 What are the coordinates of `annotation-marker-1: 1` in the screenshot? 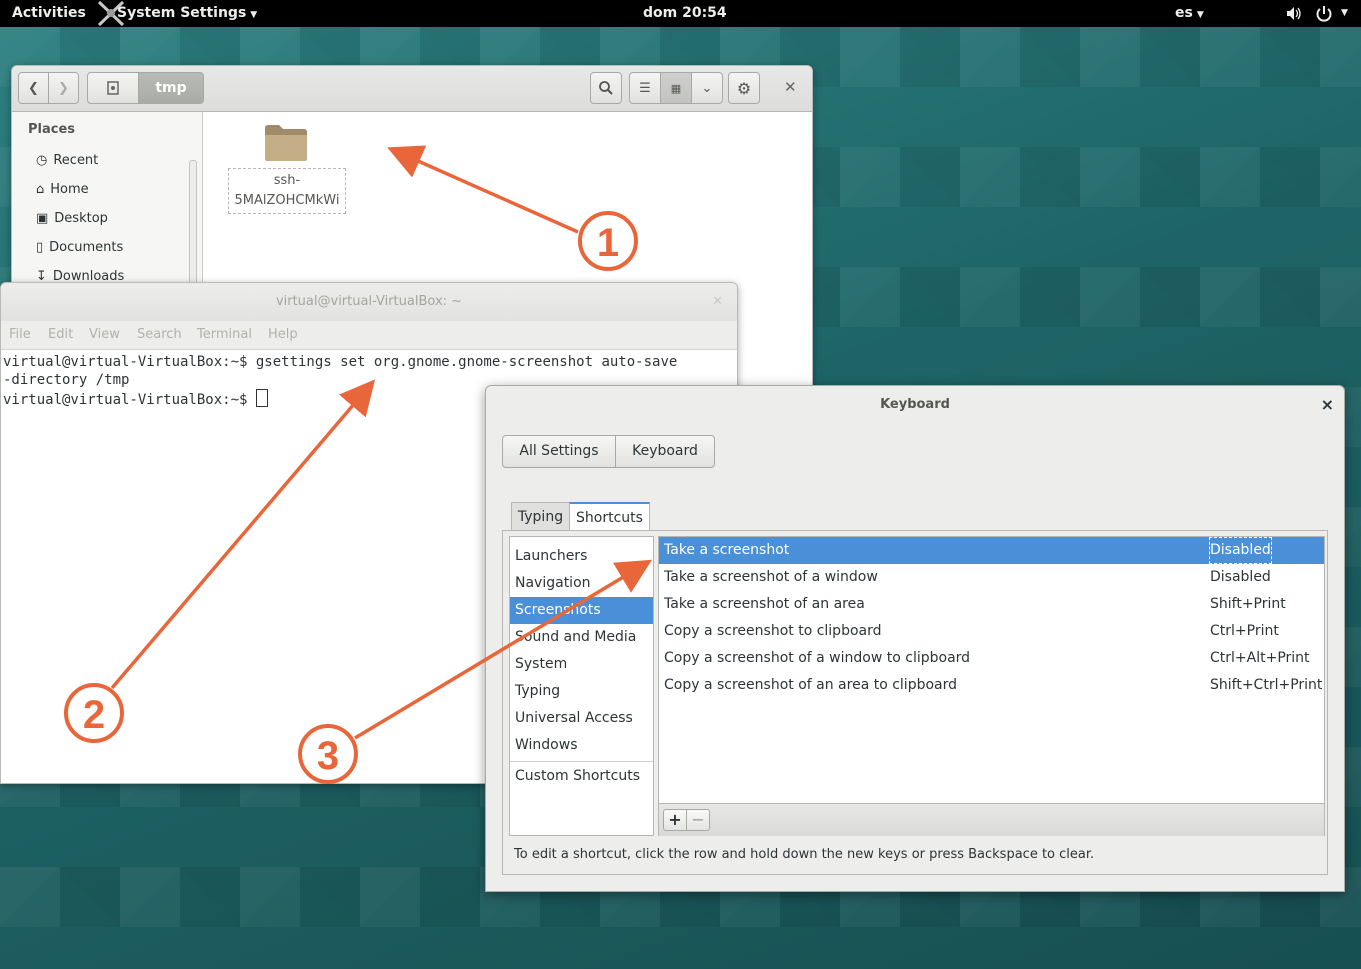 It's located at (608, 243).